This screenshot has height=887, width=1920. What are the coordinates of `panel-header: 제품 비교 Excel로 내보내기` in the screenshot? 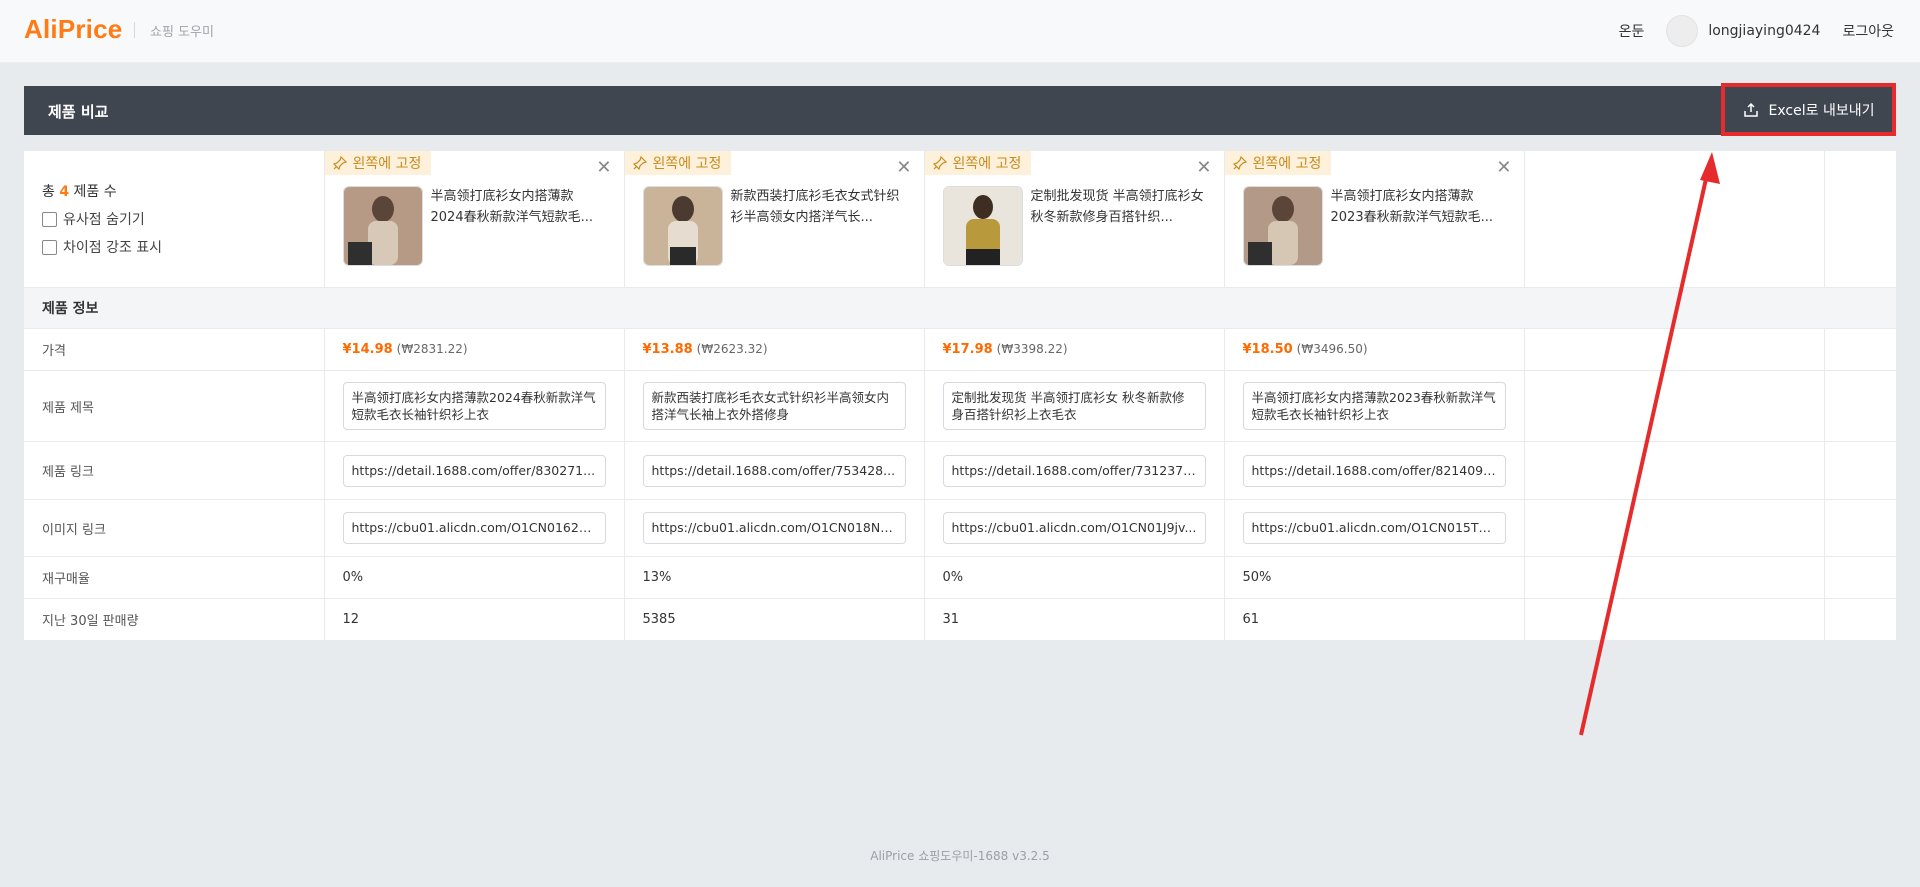 It's located at (960, 109).